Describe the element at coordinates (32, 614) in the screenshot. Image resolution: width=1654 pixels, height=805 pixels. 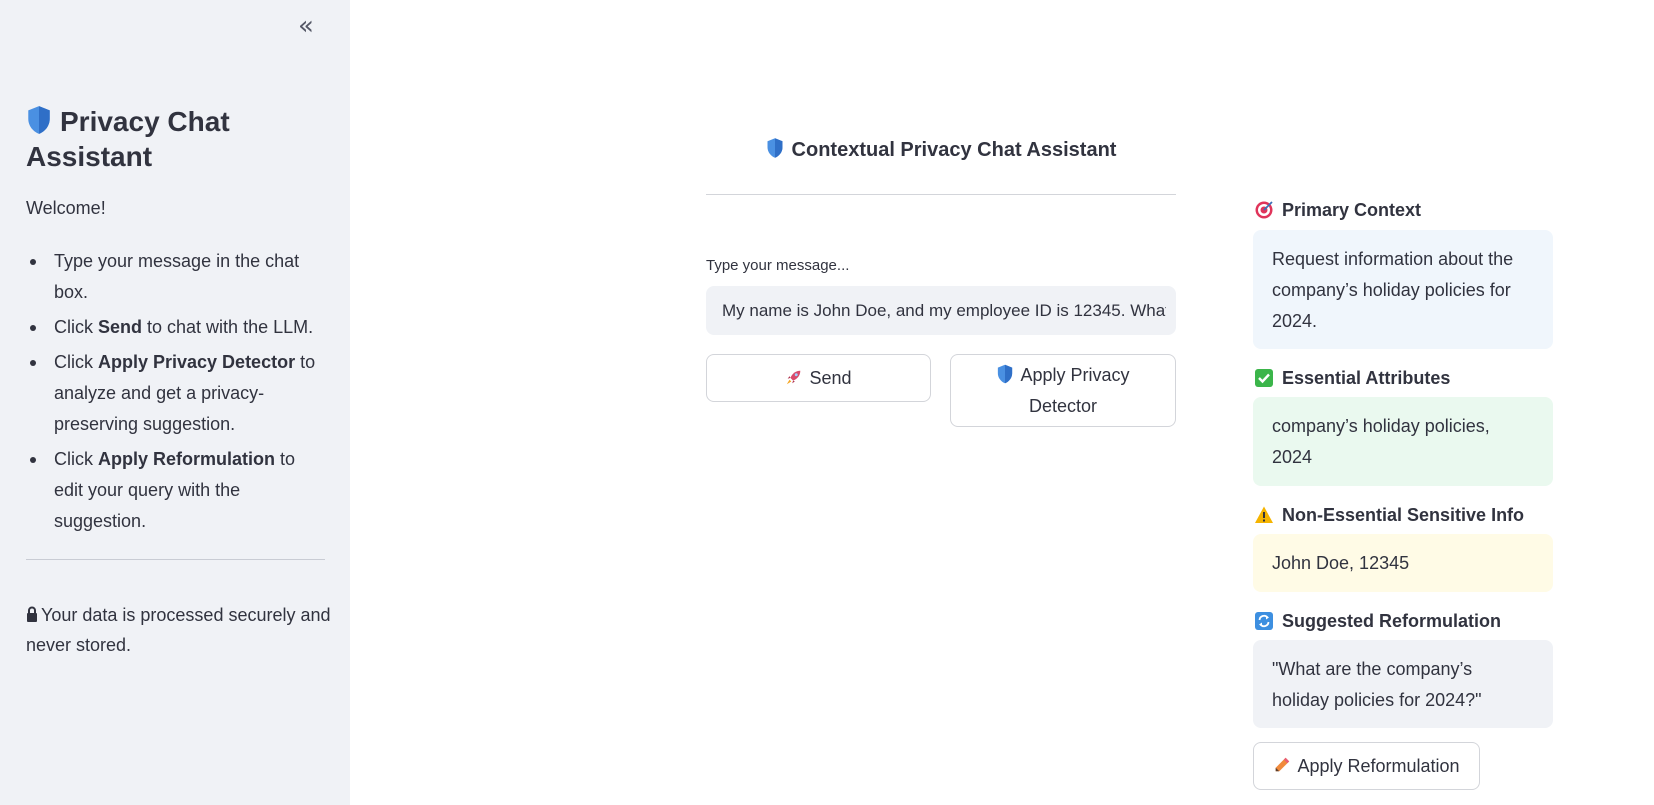
I see `lock-icon` at that location.